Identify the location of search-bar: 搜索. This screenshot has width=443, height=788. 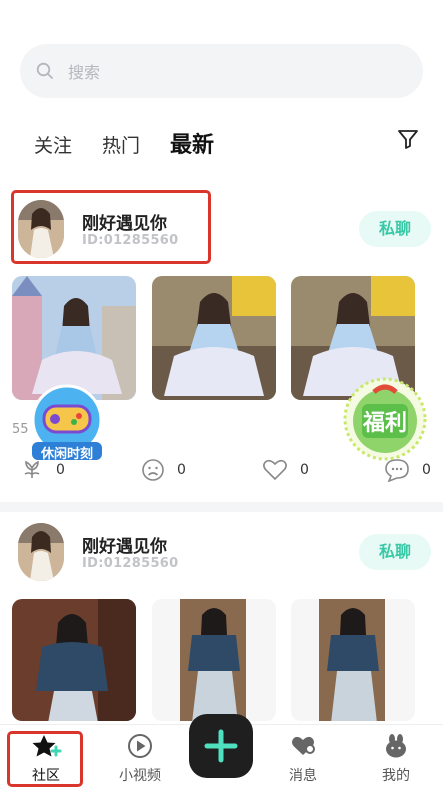
(221, 71).